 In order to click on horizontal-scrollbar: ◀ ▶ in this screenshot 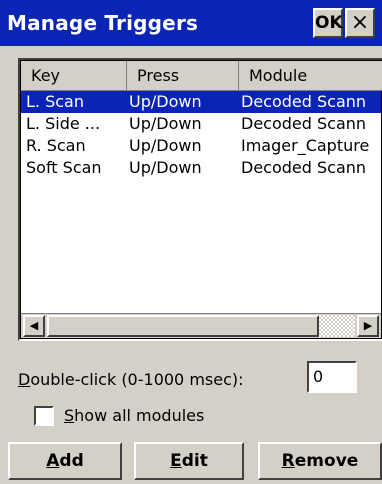, I will do `click(201, 325)`.